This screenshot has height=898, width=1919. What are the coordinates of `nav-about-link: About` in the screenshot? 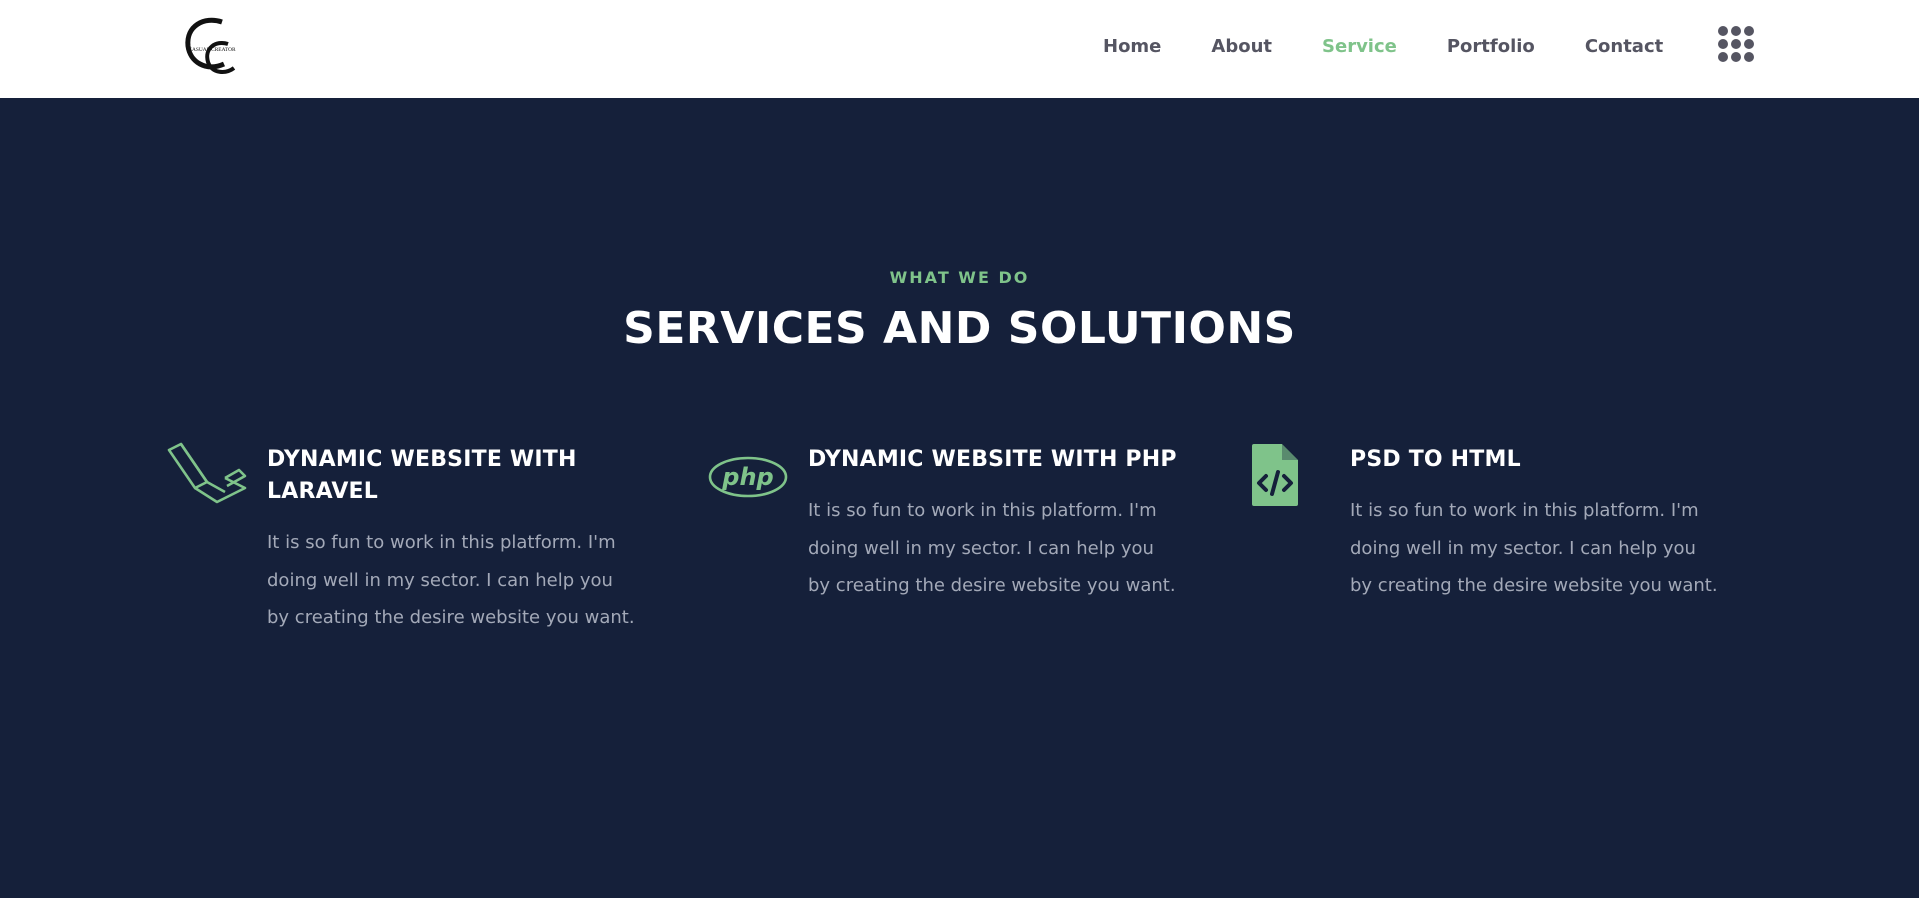 It's located at (1241, 46).